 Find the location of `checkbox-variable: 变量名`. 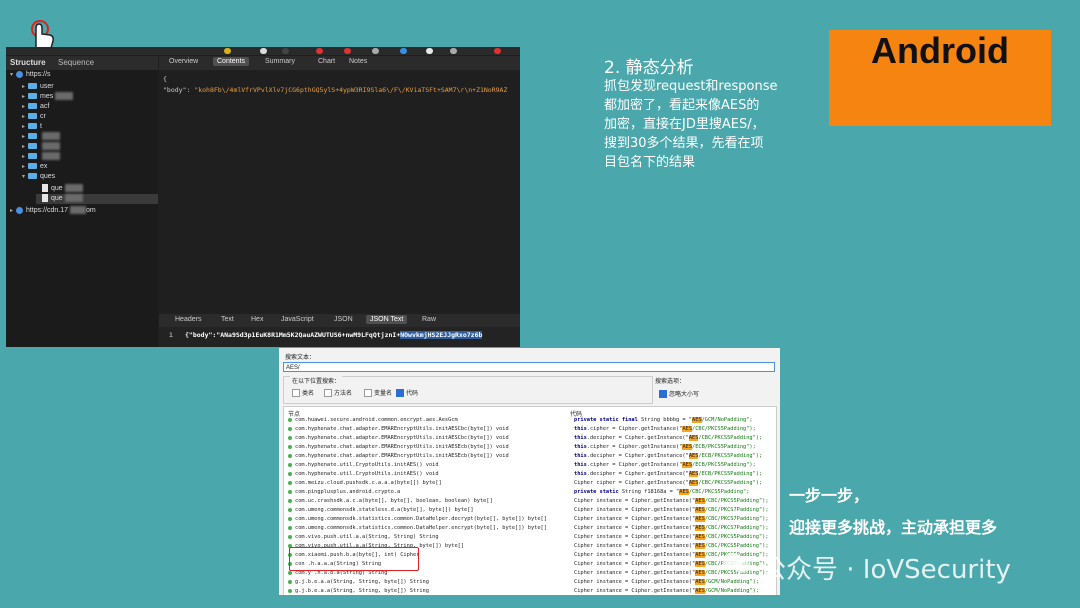

checkbox-variable: 变量名 is located at coordinates (378, 393).